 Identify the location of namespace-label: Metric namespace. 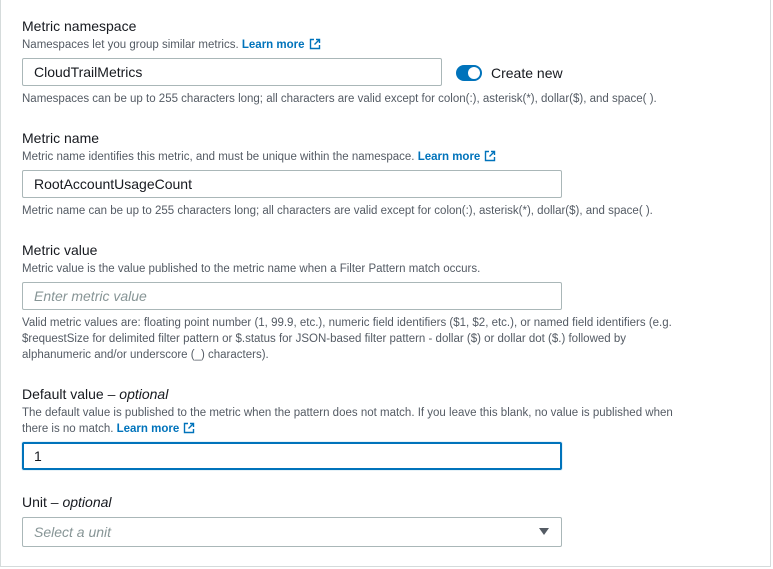
(79, 26).